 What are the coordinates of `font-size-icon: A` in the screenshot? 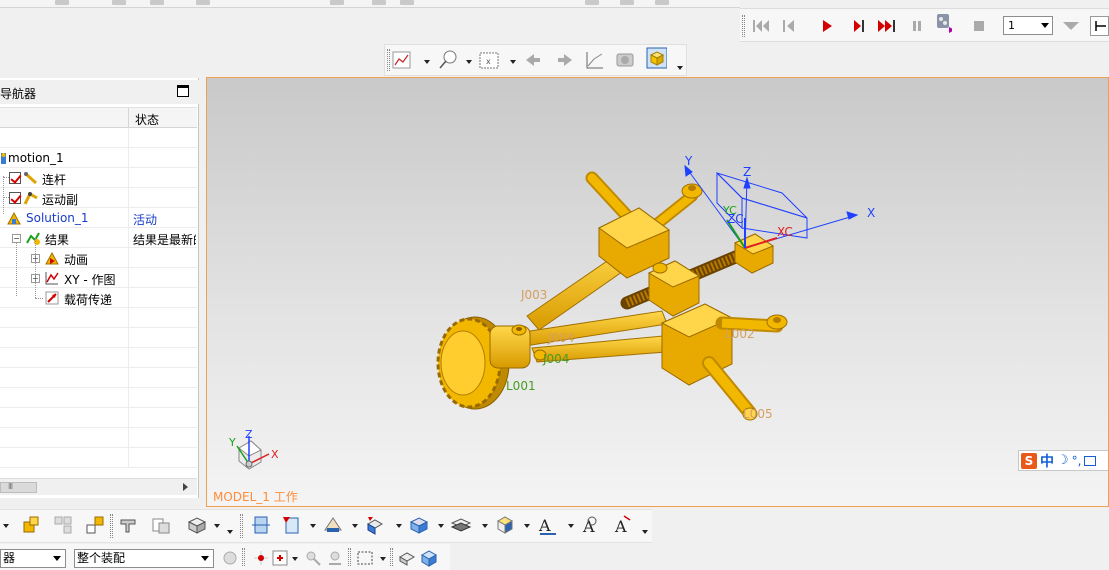 It's located at (623, 525).